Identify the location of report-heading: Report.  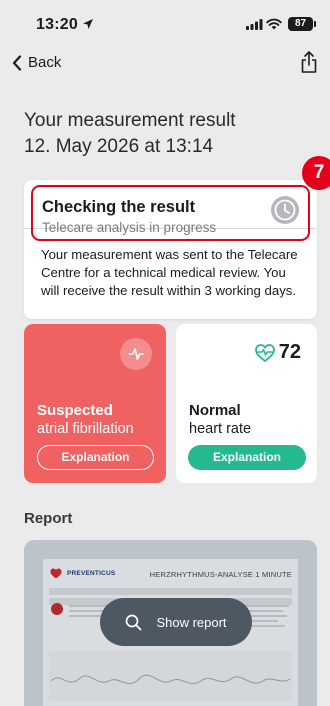
(48, 518).